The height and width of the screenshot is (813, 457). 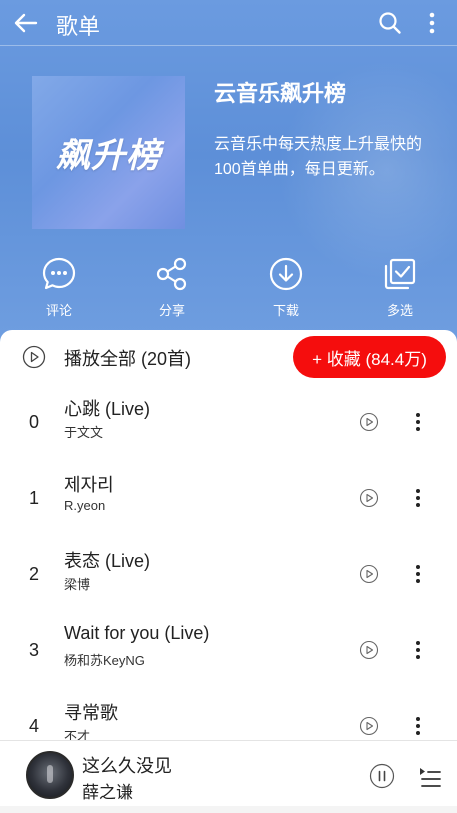 What do you see at coordinates (228, 809) in the screenshot?
I see `bottom-strip` at bounding box center [228, 809].